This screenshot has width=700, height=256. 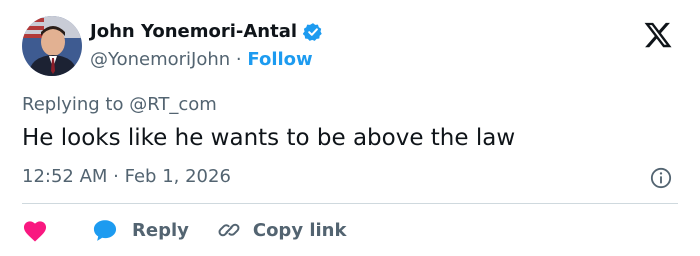 I want to click on info-icon, so click(x=661, y=178).